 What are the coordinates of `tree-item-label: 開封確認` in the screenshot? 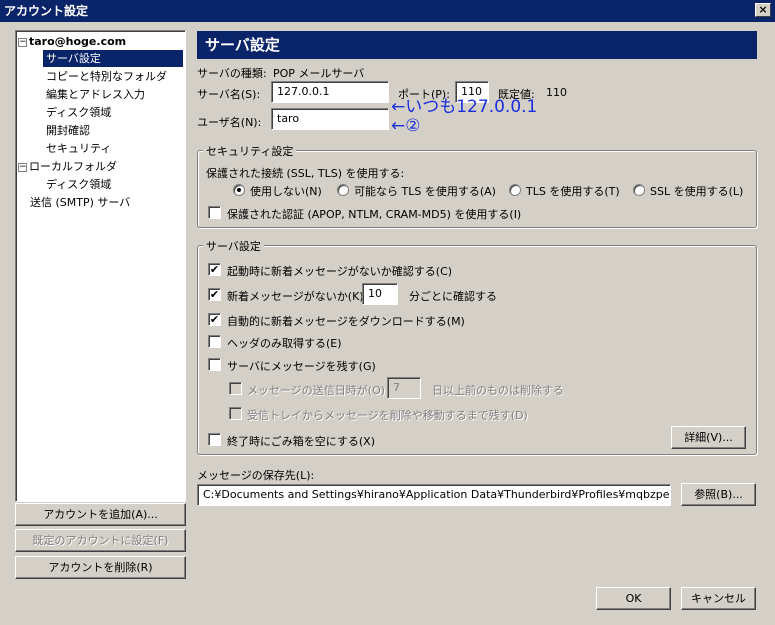 It's located at (68, 130).